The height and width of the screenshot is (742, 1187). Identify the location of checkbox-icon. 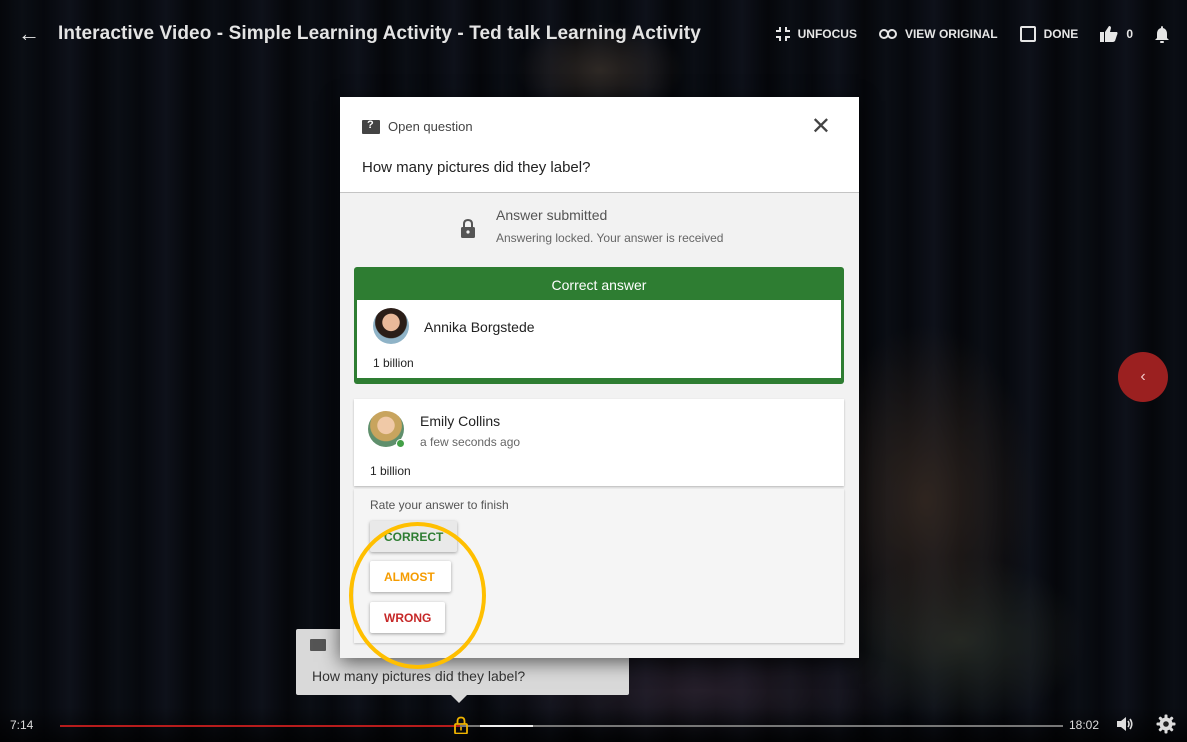
(1027, 34).